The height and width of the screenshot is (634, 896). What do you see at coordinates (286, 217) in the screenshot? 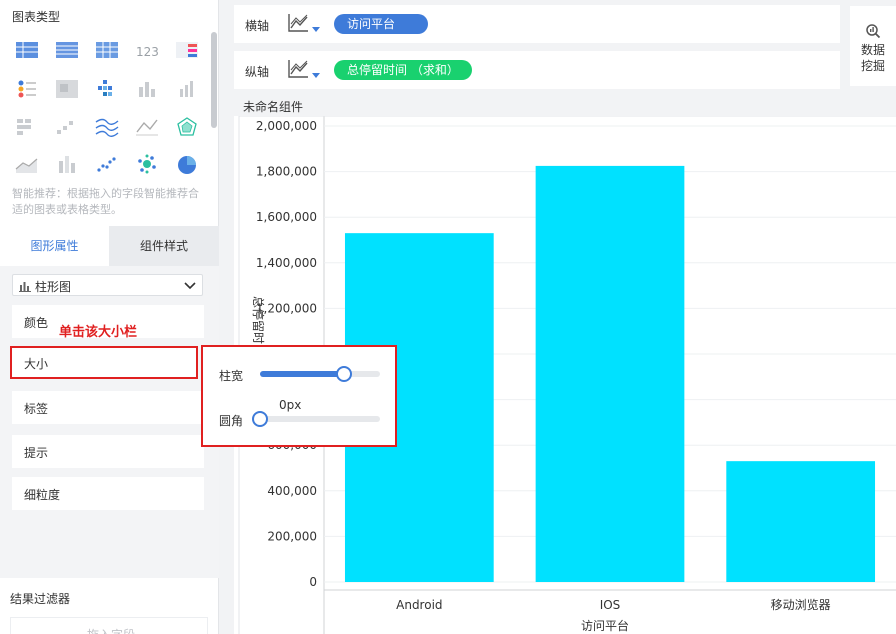
I see `y-tick-label: 1,600,000` at bounding box center [286, 217].